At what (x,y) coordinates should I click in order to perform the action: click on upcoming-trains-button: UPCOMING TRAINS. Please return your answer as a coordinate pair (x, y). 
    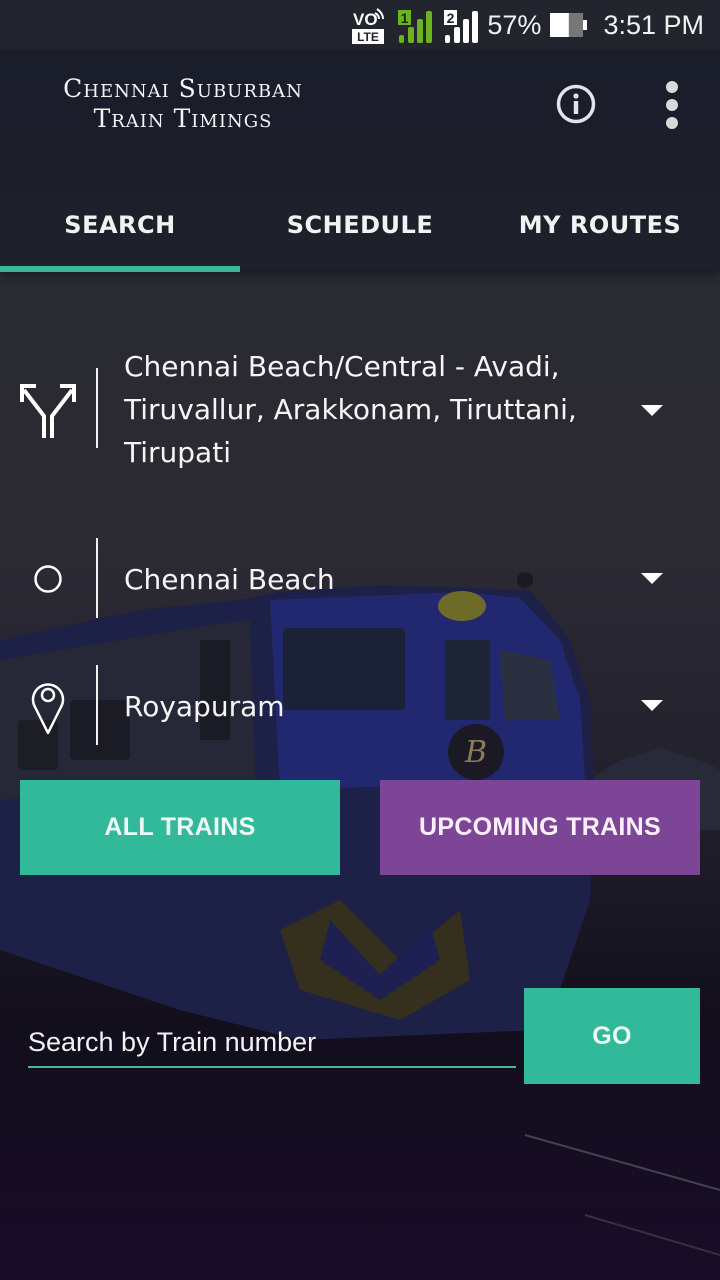
    Looking at the image, I should click on (540, 827).